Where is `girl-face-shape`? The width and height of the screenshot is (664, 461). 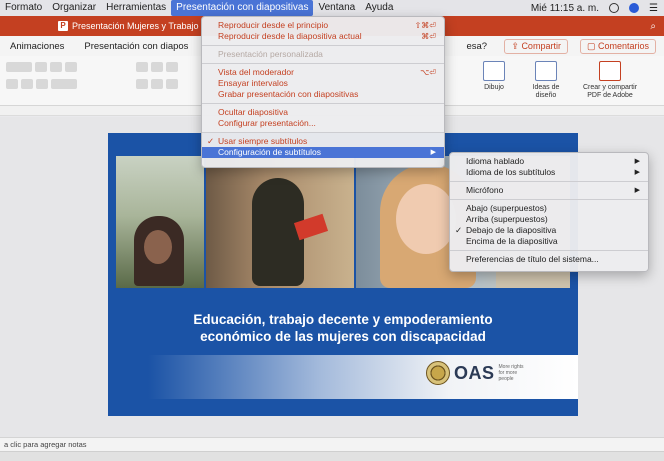 girl-face-shape is located at coordinates (426, 219).